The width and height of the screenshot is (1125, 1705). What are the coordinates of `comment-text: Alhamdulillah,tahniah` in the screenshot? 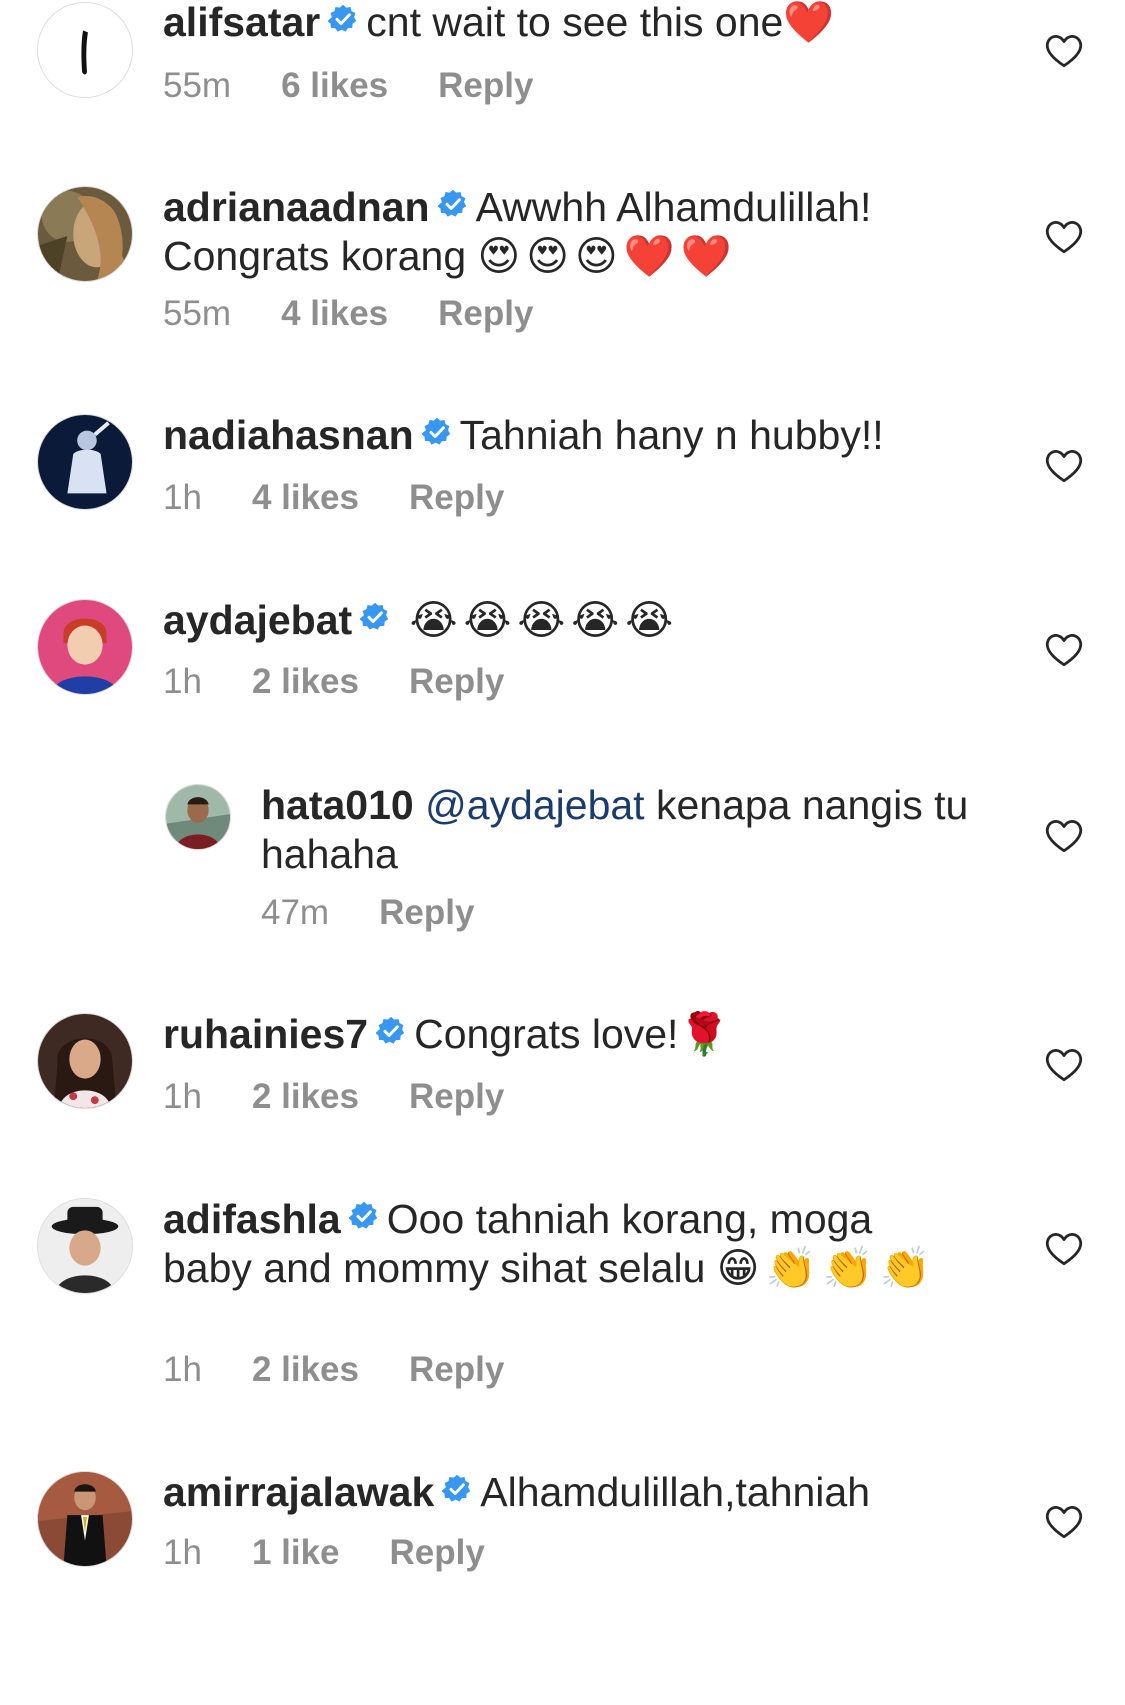 It's located at (675, 1492).